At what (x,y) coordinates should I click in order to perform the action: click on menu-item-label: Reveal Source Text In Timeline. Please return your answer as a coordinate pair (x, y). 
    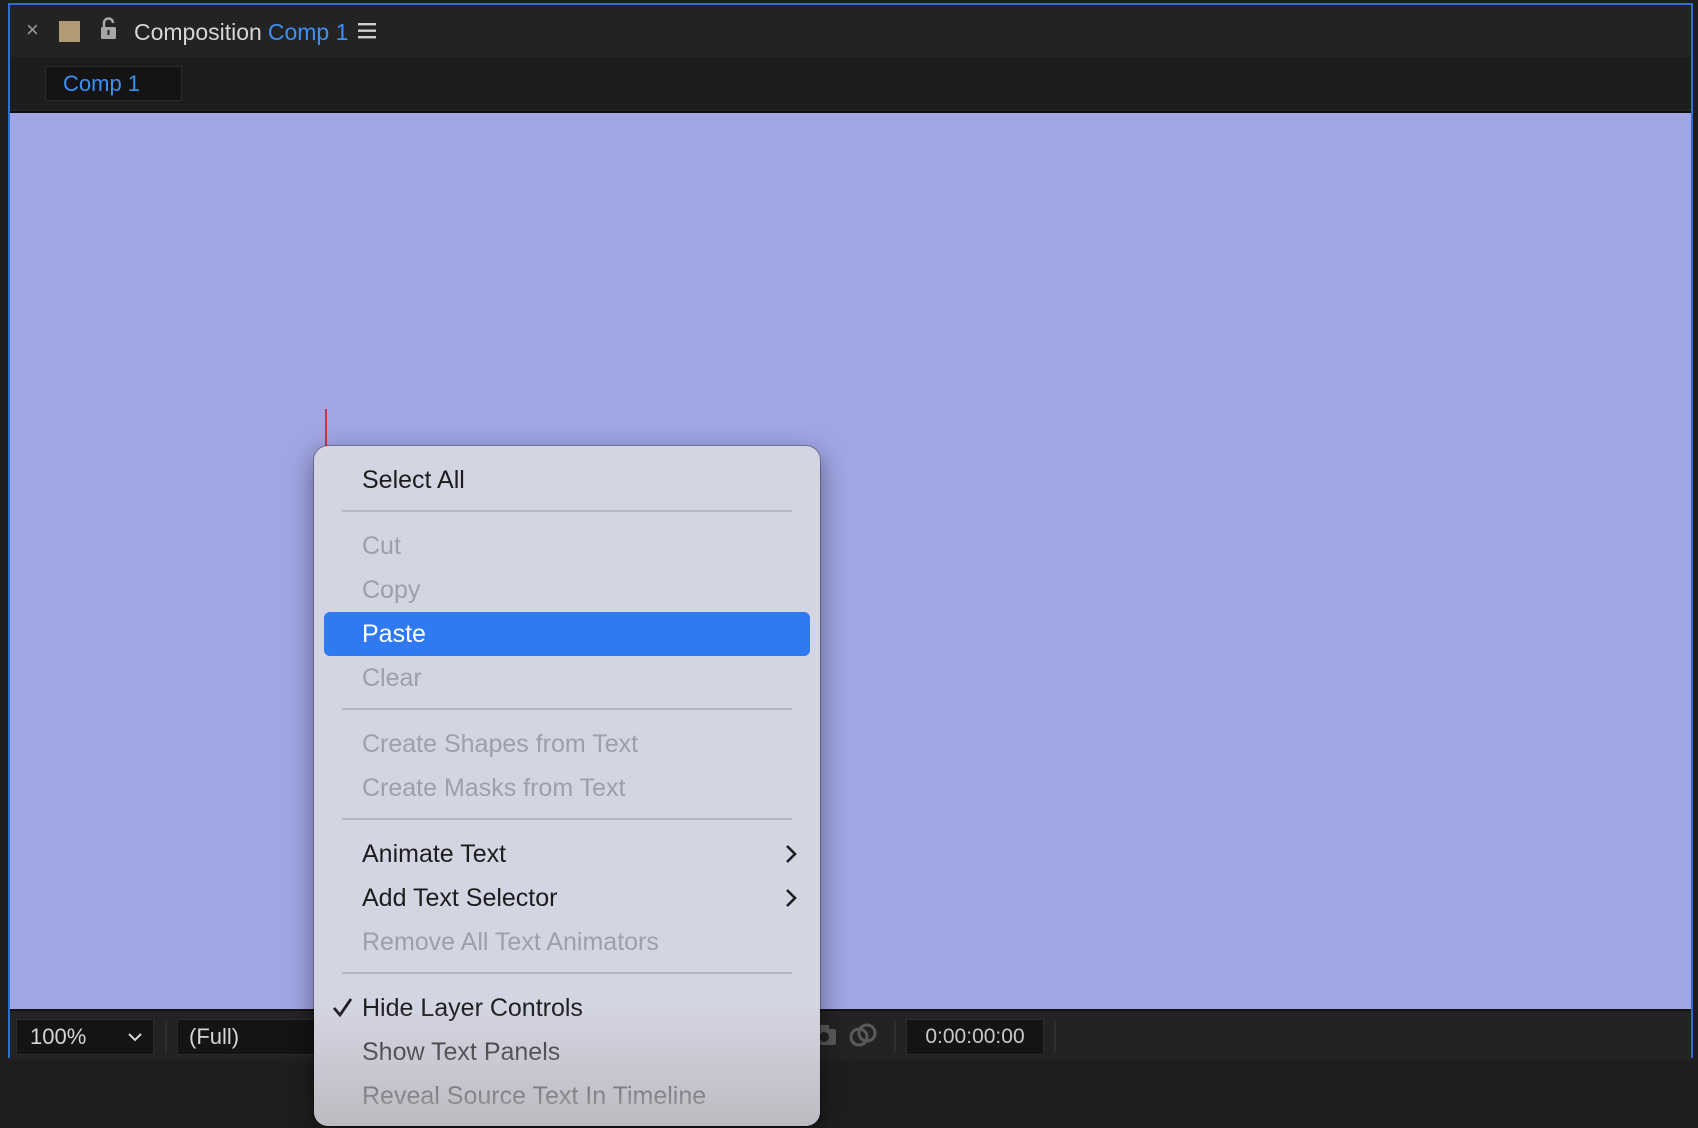
    Looking at the image, I should click on (534, 1096).